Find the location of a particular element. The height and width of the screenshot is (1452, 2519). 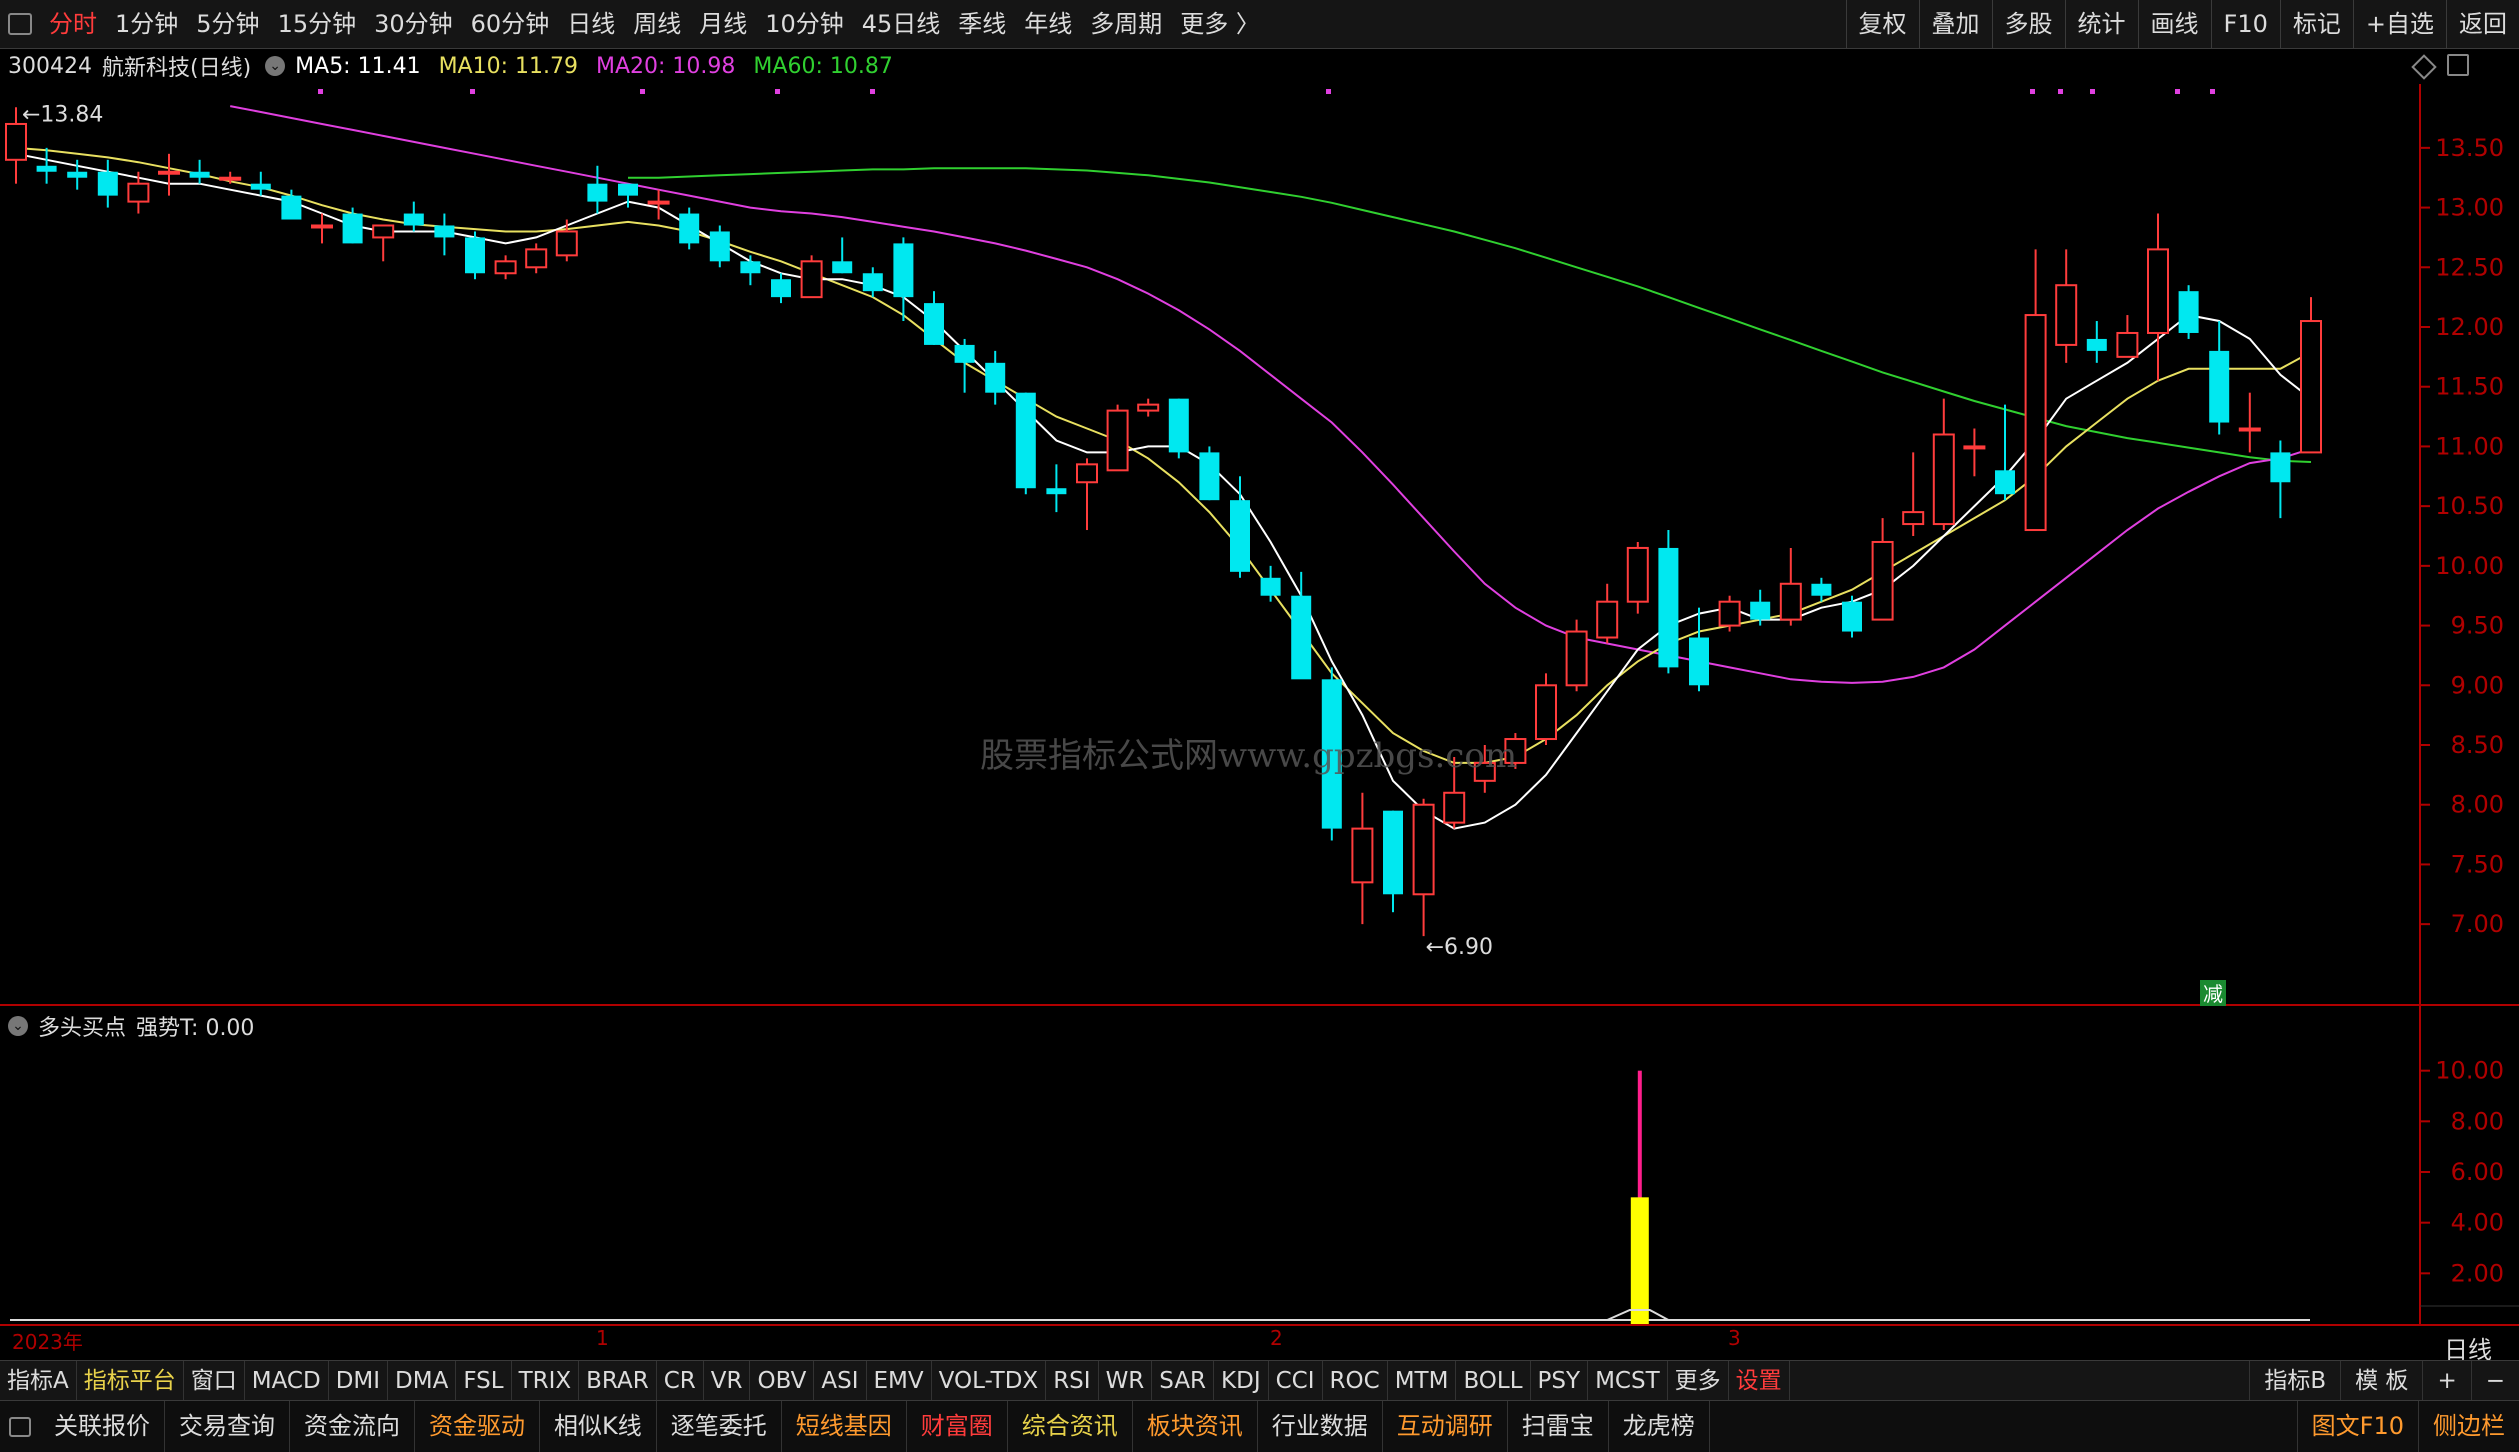

indicator-tab: 指标平台 is located at coordinates (130, 1381).